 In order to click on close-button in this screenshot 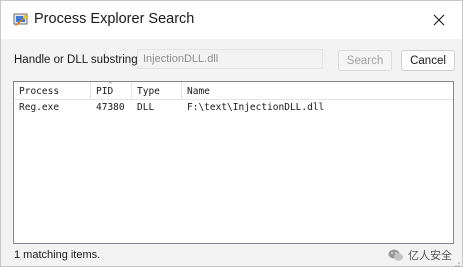, I will do `click(439, 20)`.